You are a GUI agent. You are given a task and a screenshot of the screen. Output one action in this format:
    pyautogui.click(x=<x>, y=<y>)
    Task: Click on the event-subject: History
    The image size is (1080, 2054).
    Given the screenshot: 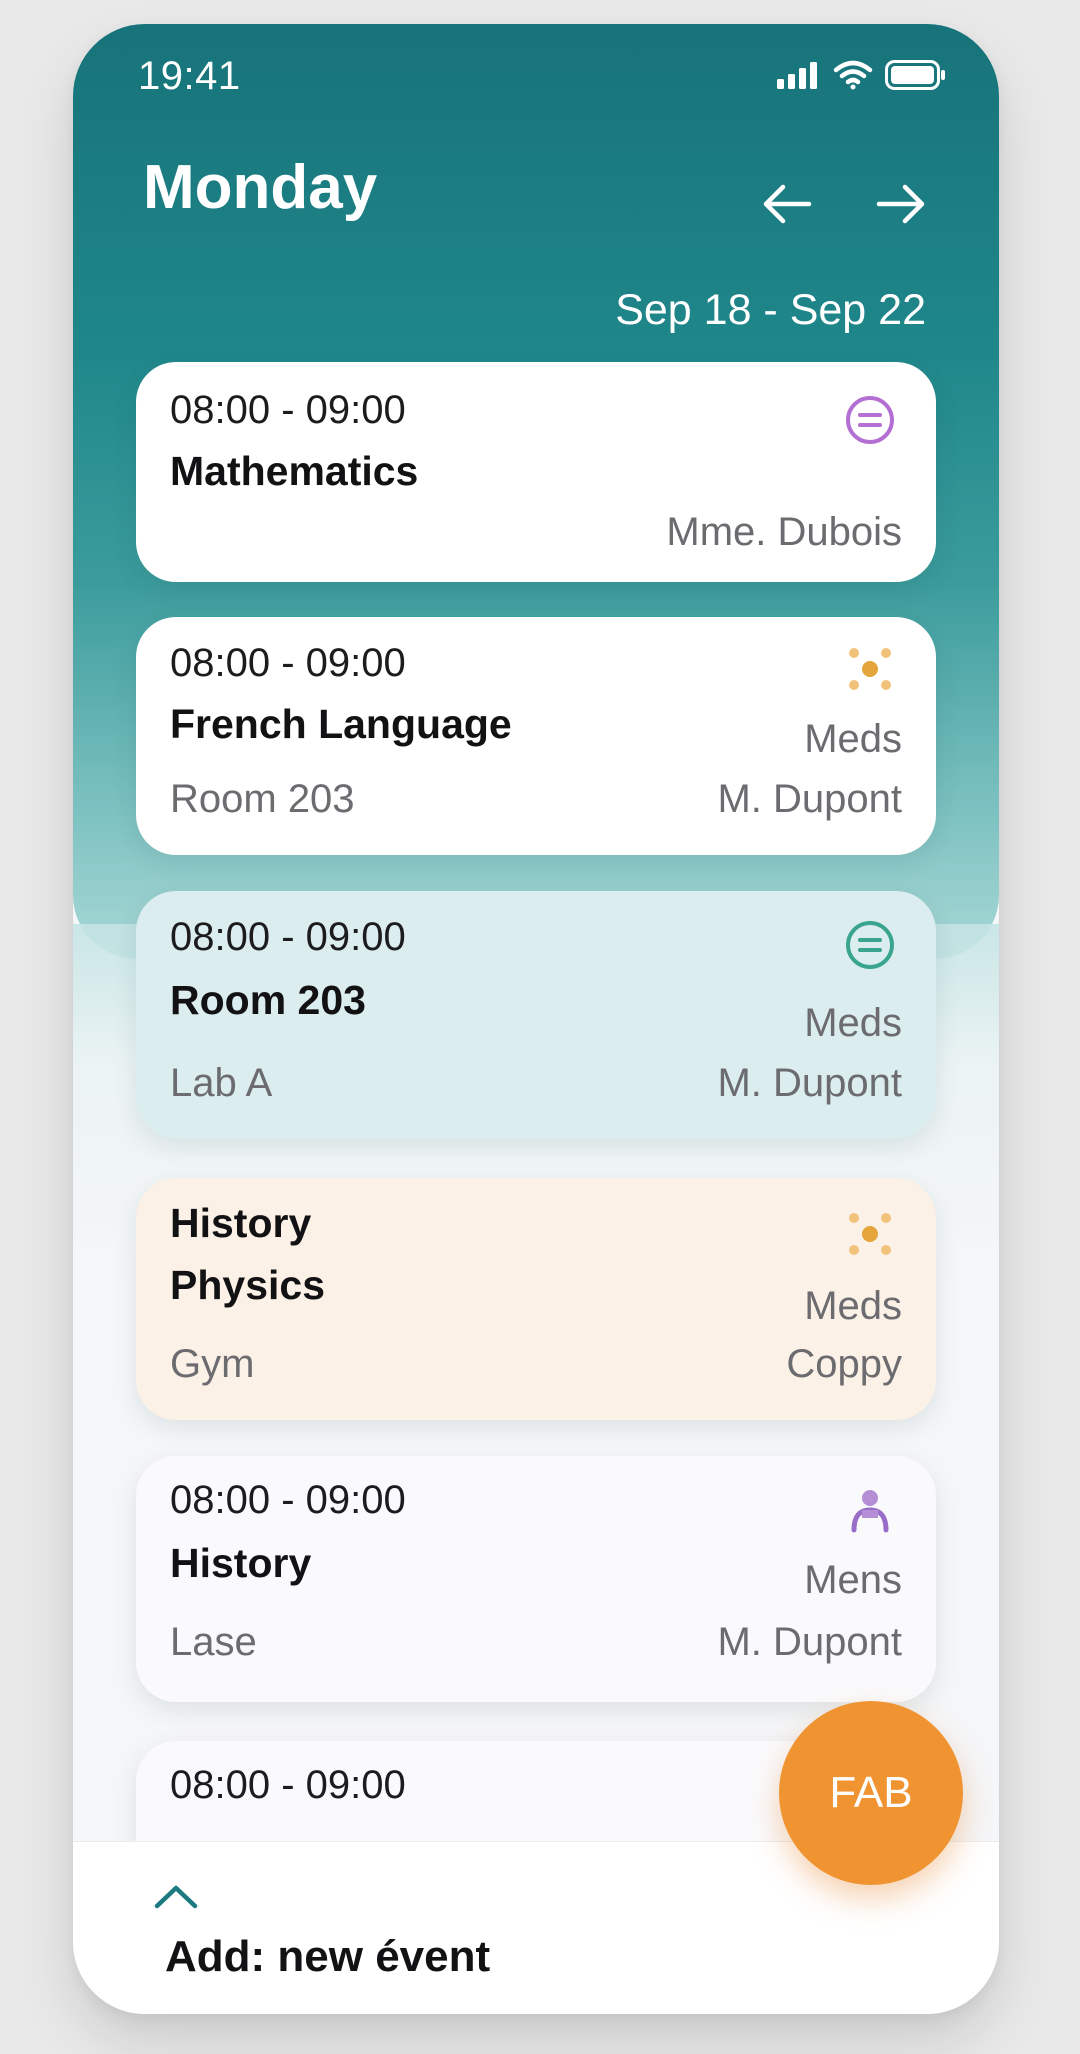 What is the action you would take?
    pyautogui.click(x=241, y=1563)
    